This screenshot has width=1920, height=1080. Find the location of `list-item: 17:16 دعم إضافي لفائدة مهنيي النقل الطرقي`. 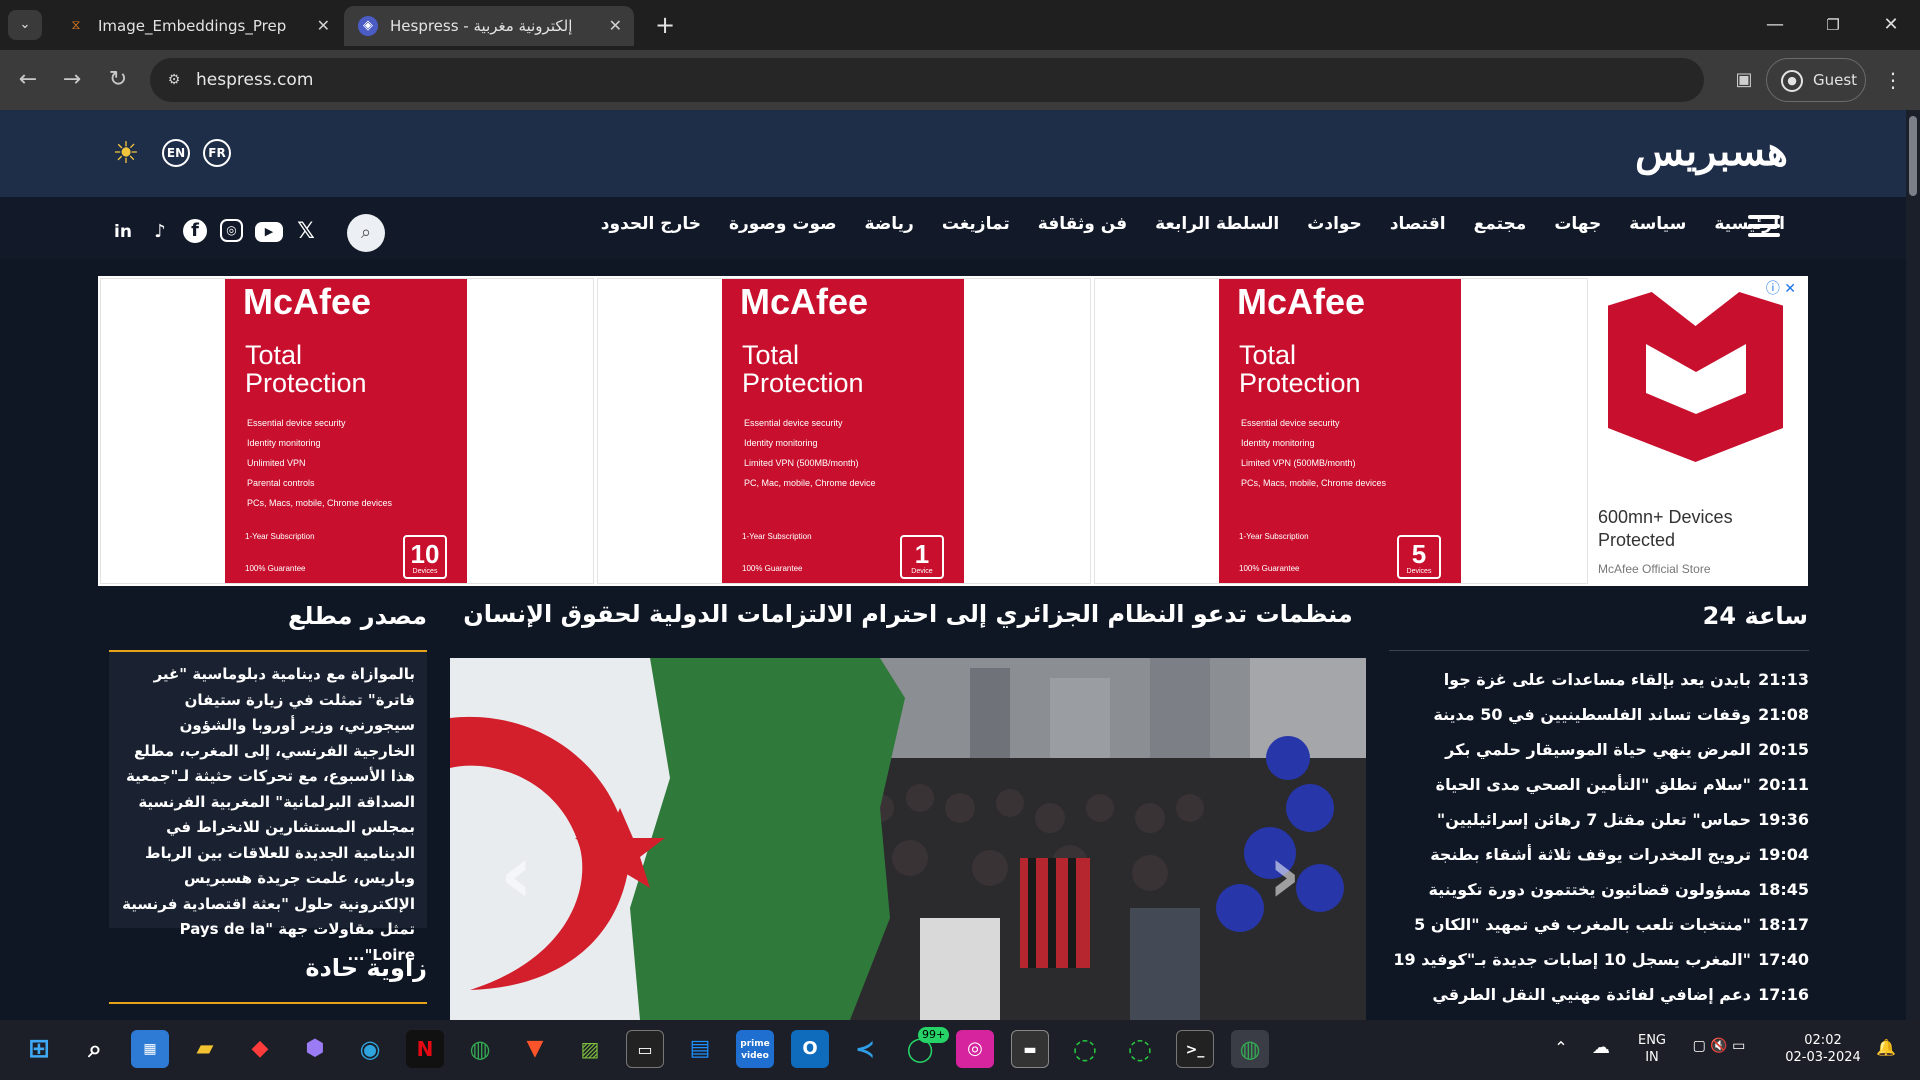

list-item: 17:16 دعم إضافي لفائدة مهنيي النقل الطرقي is located at coordinates (1599, 1002).